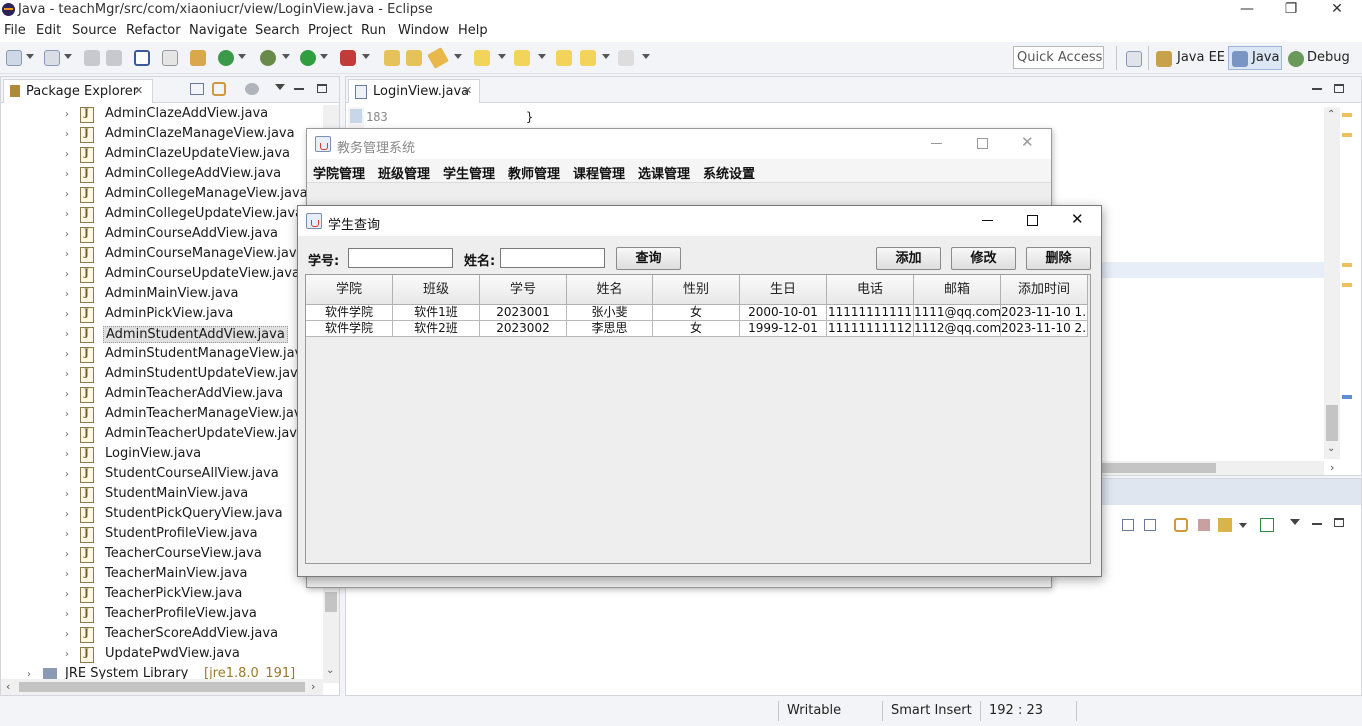 The image size is (1362, 726). What do you see at coordinates (268, 58) in the screenshot?
I see `debug-icon` at bounding box center [268, 58].